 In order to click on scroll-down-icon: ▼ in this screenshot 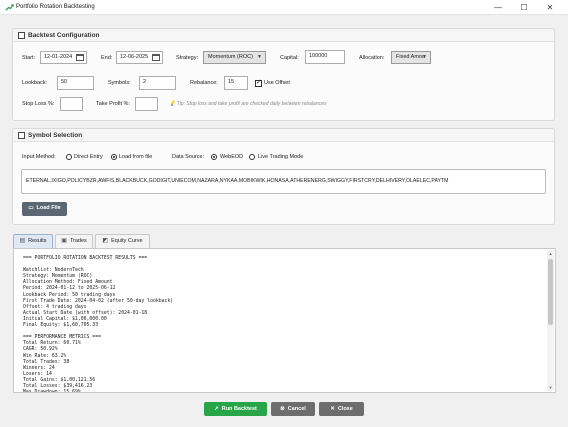, I will do `click(550, 387)`.